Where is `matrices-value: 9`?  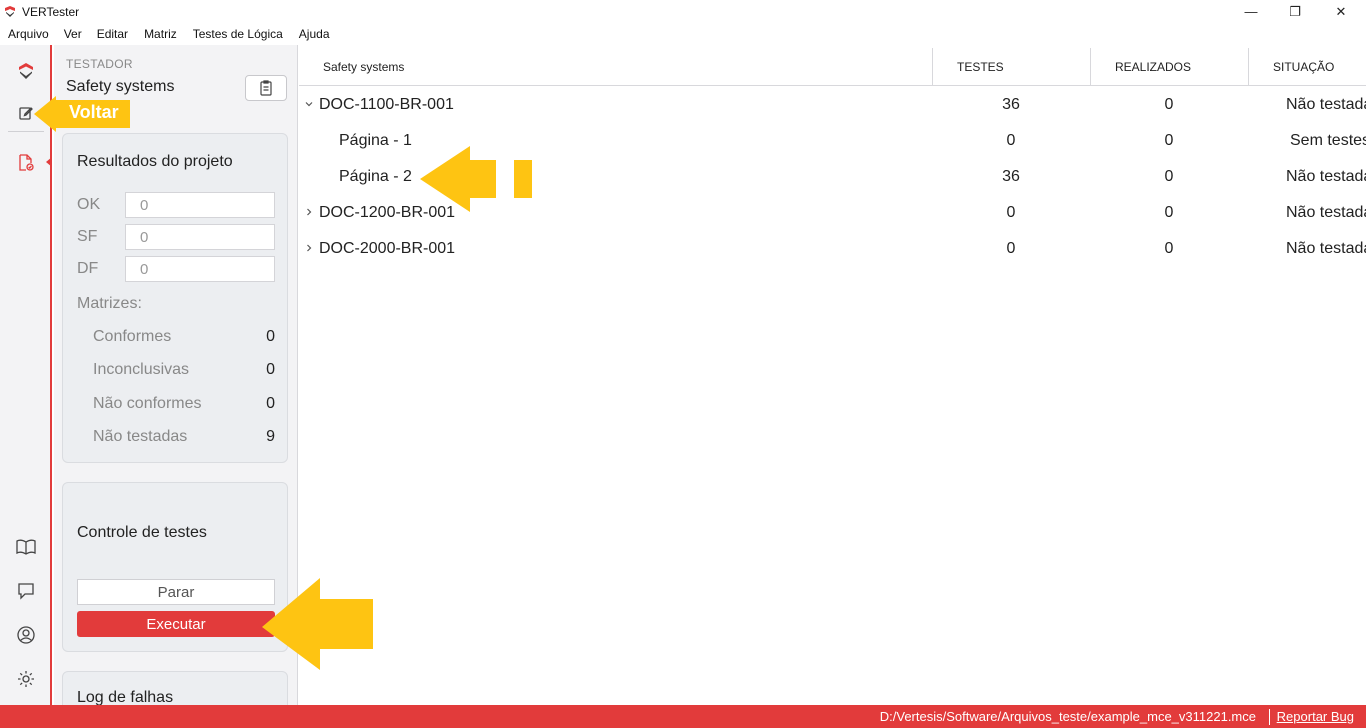
matrices-value: 9 is located at coordinates (270, 436).